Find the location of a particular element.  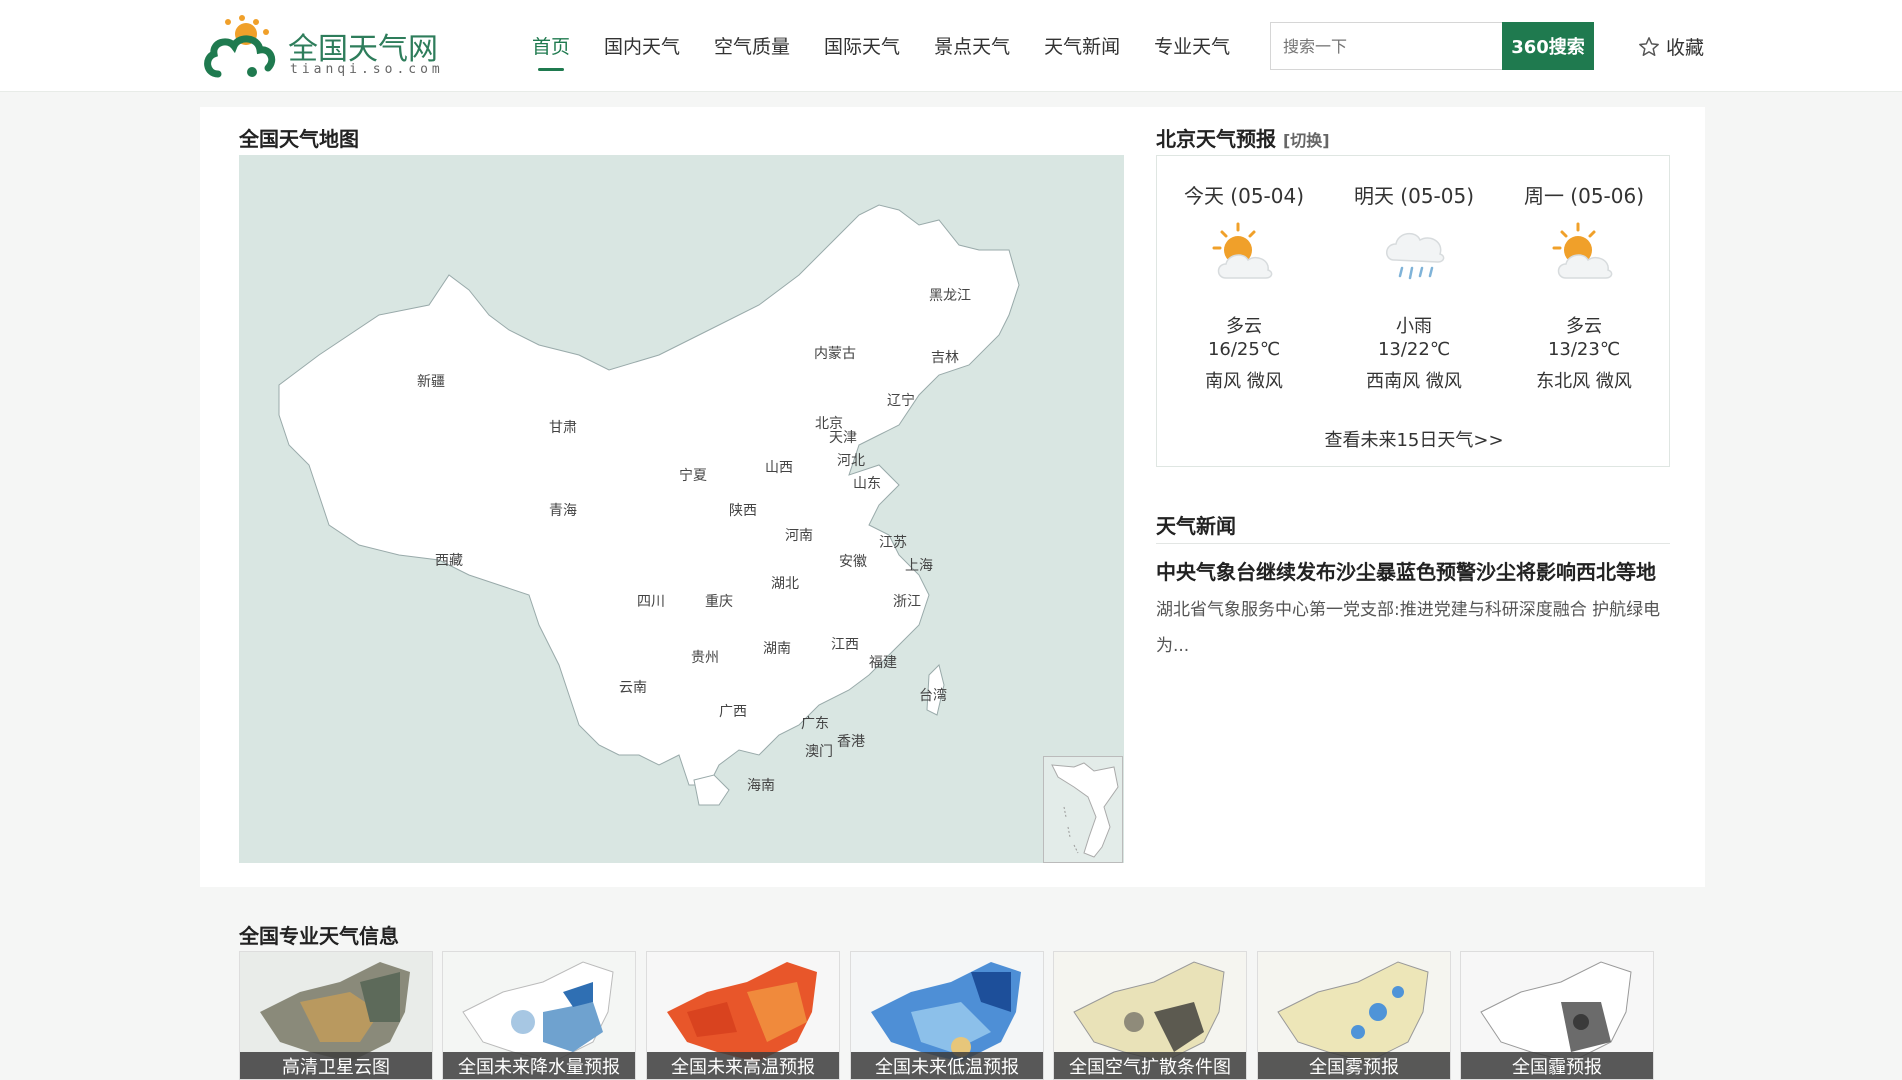

search-button: 360搜索 is located at coordinates (1548, 46).